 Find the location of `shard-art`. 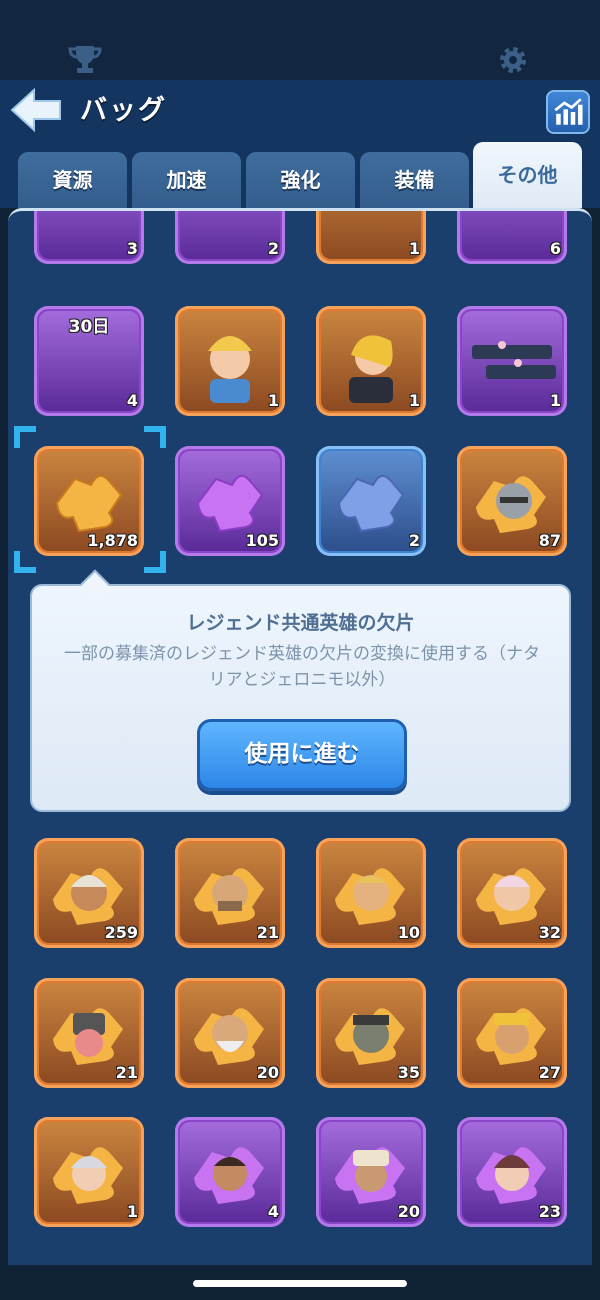

shard-art is located at coordinates (371, 501).